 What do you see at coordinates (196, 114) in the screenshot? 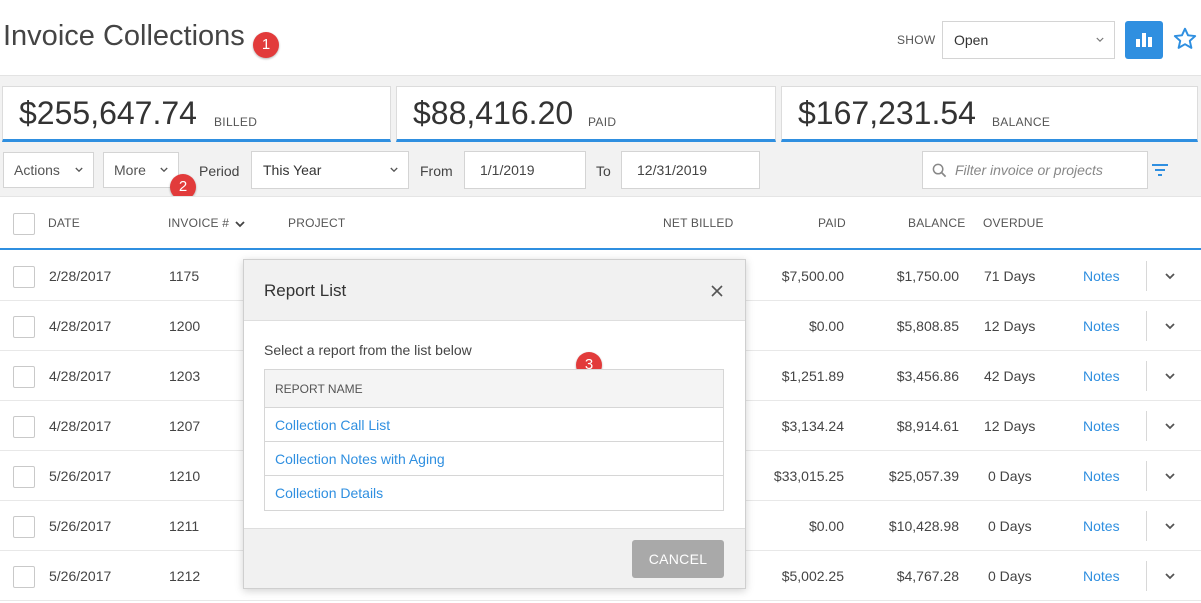
I see `billed-card: $255,647.74 BILLED` at bounding box center [196, 114].